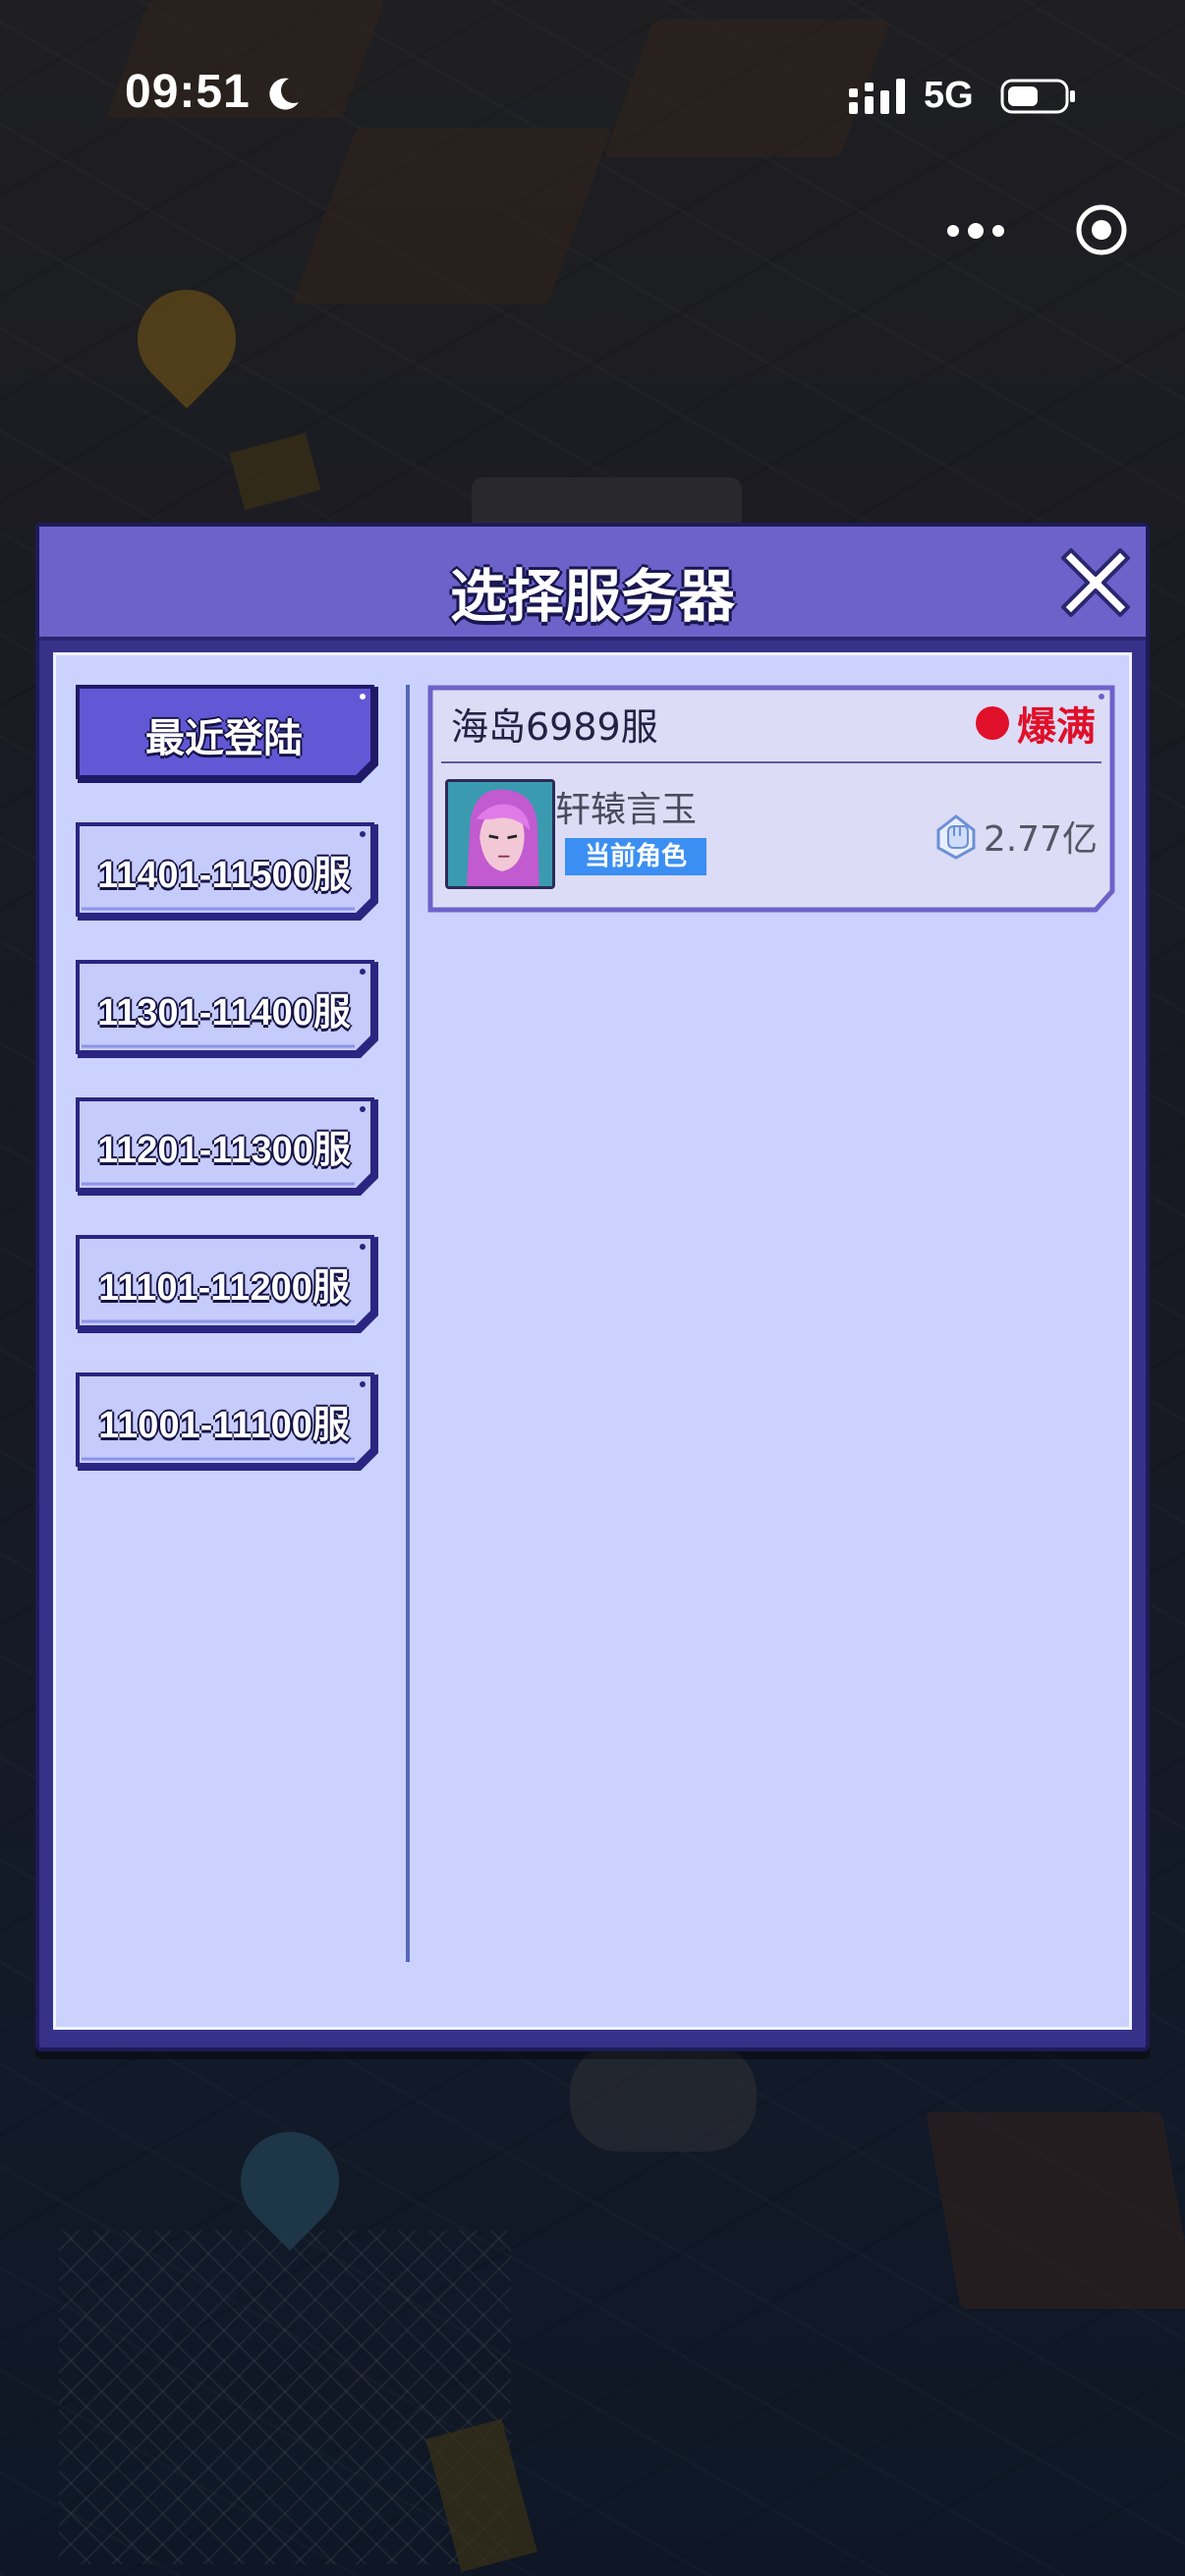  I want to click on group-tab-11301-11400: 11301-11400服, so click(227, 1010).